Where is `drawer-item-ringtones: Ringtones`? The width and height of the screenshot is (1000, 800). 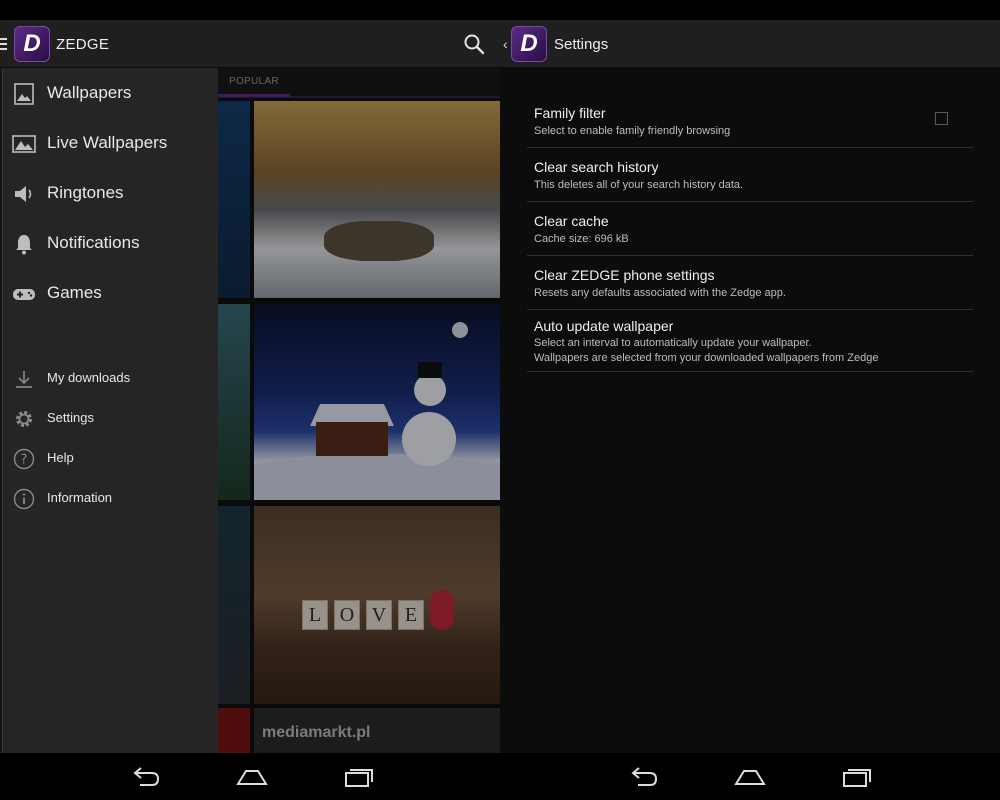 drawer-item-ringtones: Ringtones is located at coordinates (111, 194).